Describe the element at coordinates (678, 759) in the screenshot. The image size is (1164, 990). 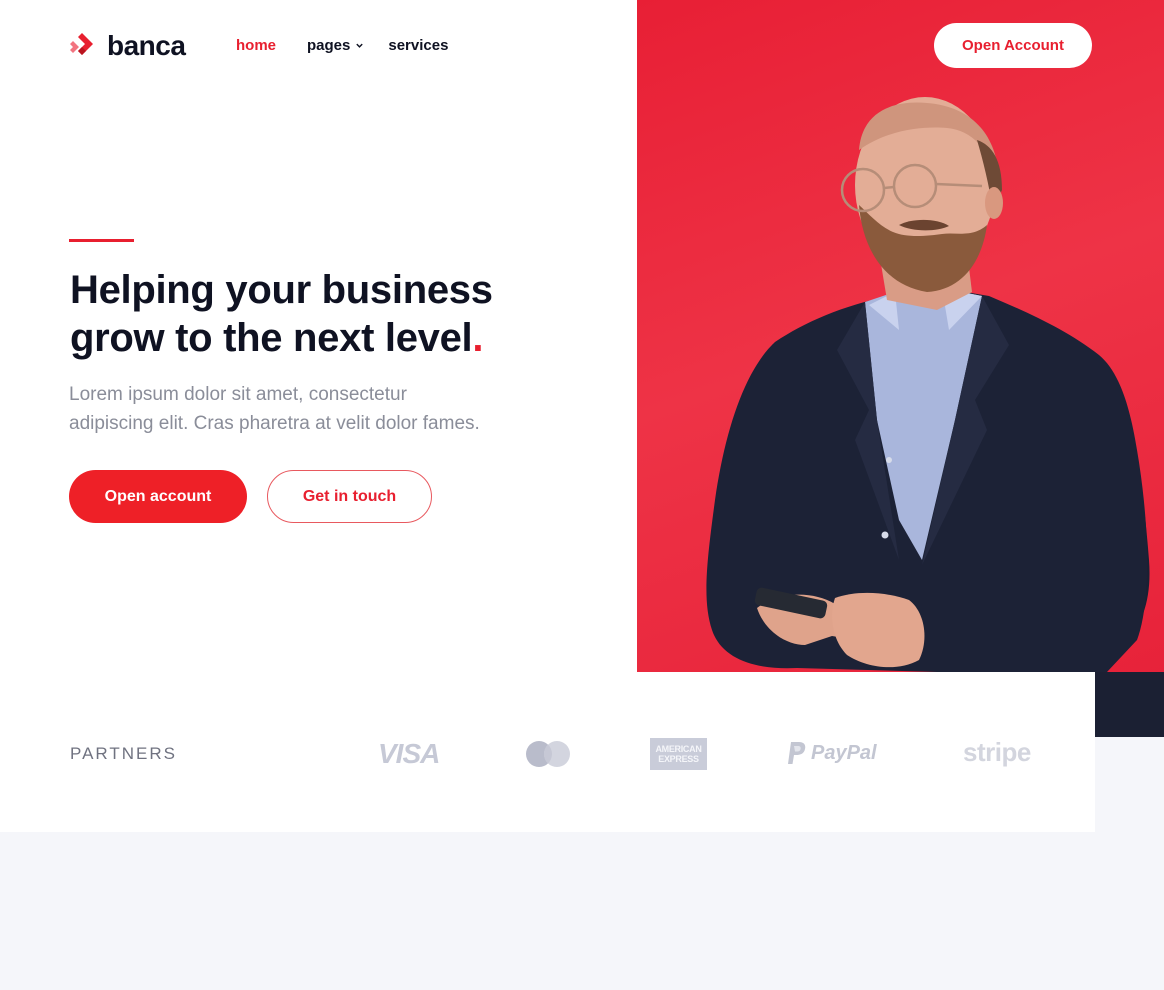
I see `amex-logo-line2: EXPRESS` at that location.